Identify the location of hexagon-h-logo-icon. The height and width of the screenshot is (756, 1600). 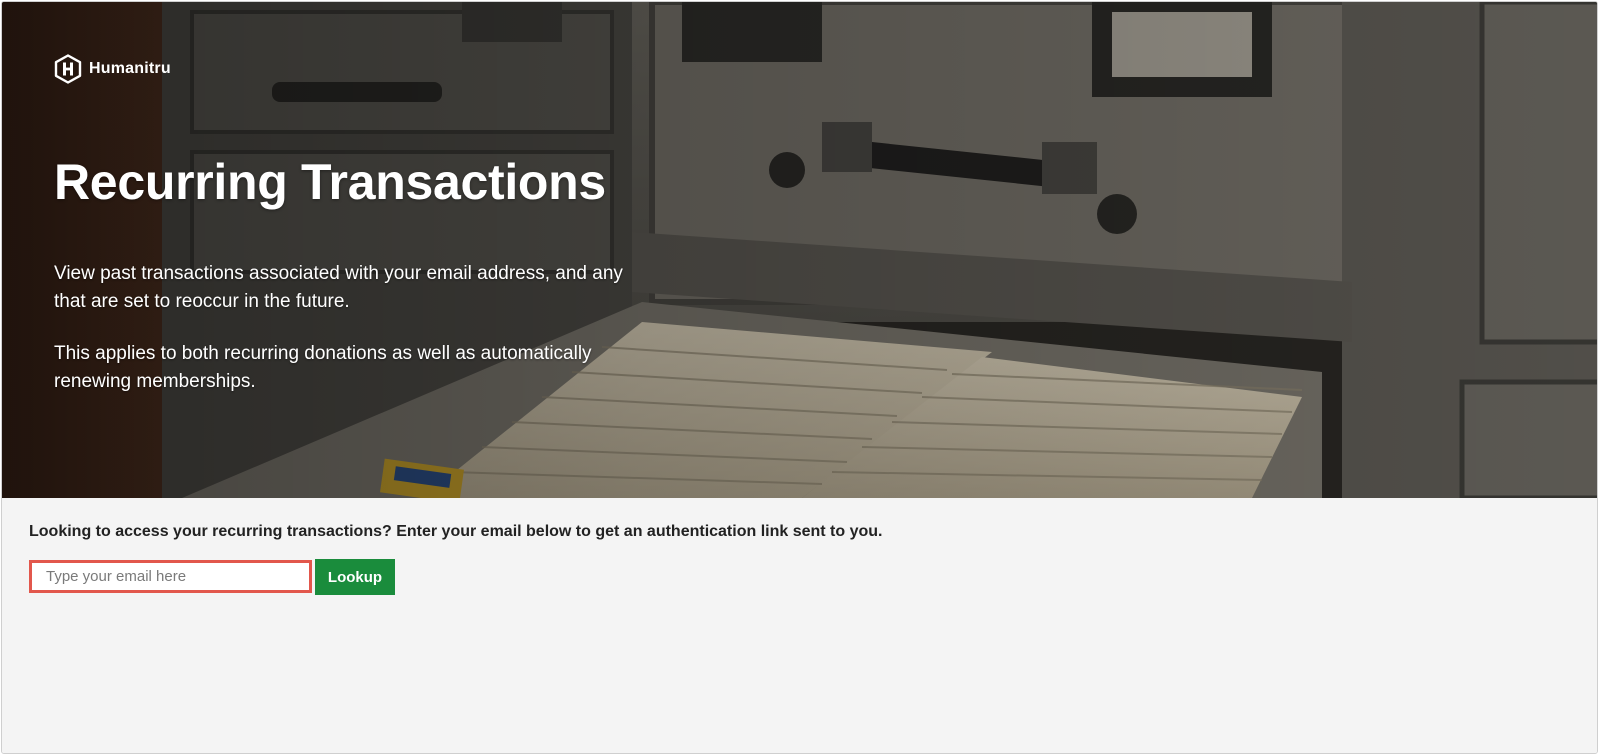
(68, 69).